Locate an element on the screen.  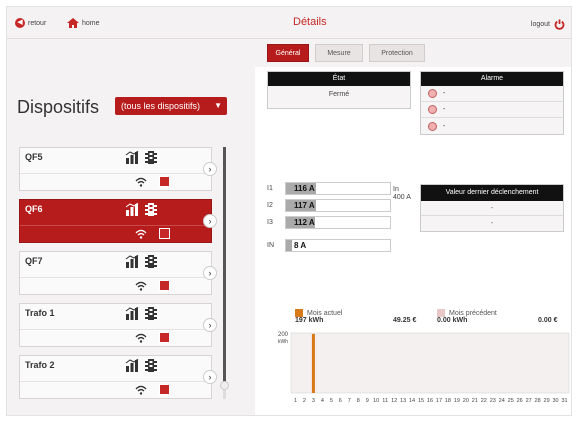
tab-protection: Protection is located at coordinates (397, 53).